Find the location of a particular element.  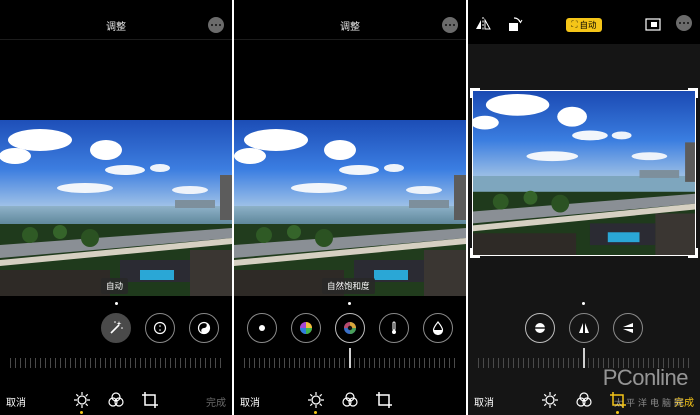

straighten-button is located at coordinates (540, 328).